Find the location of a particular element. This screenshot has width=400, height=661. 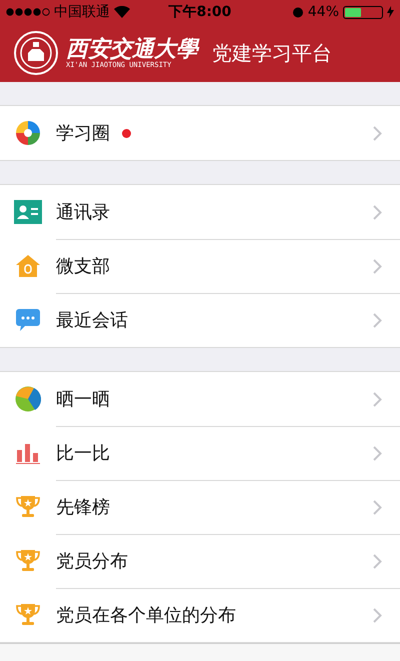

carrier-name: 中国联通 is located at coordinates (82, 12).